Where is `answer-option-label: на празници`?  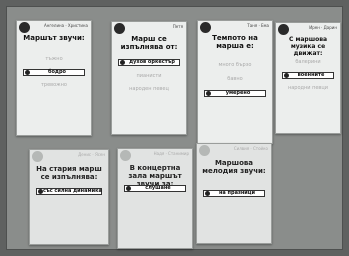 answer-option-label: на празници is located at coordinates (237, 193).